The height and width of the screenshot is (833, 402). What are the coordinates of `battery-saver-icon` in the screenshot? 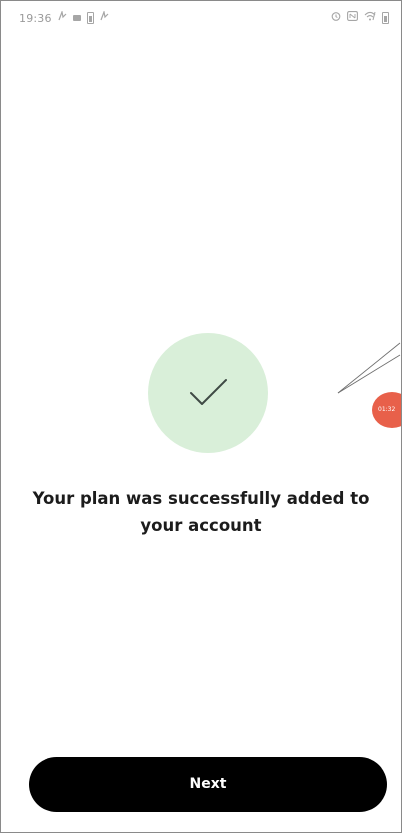 It's located at (90, 18).